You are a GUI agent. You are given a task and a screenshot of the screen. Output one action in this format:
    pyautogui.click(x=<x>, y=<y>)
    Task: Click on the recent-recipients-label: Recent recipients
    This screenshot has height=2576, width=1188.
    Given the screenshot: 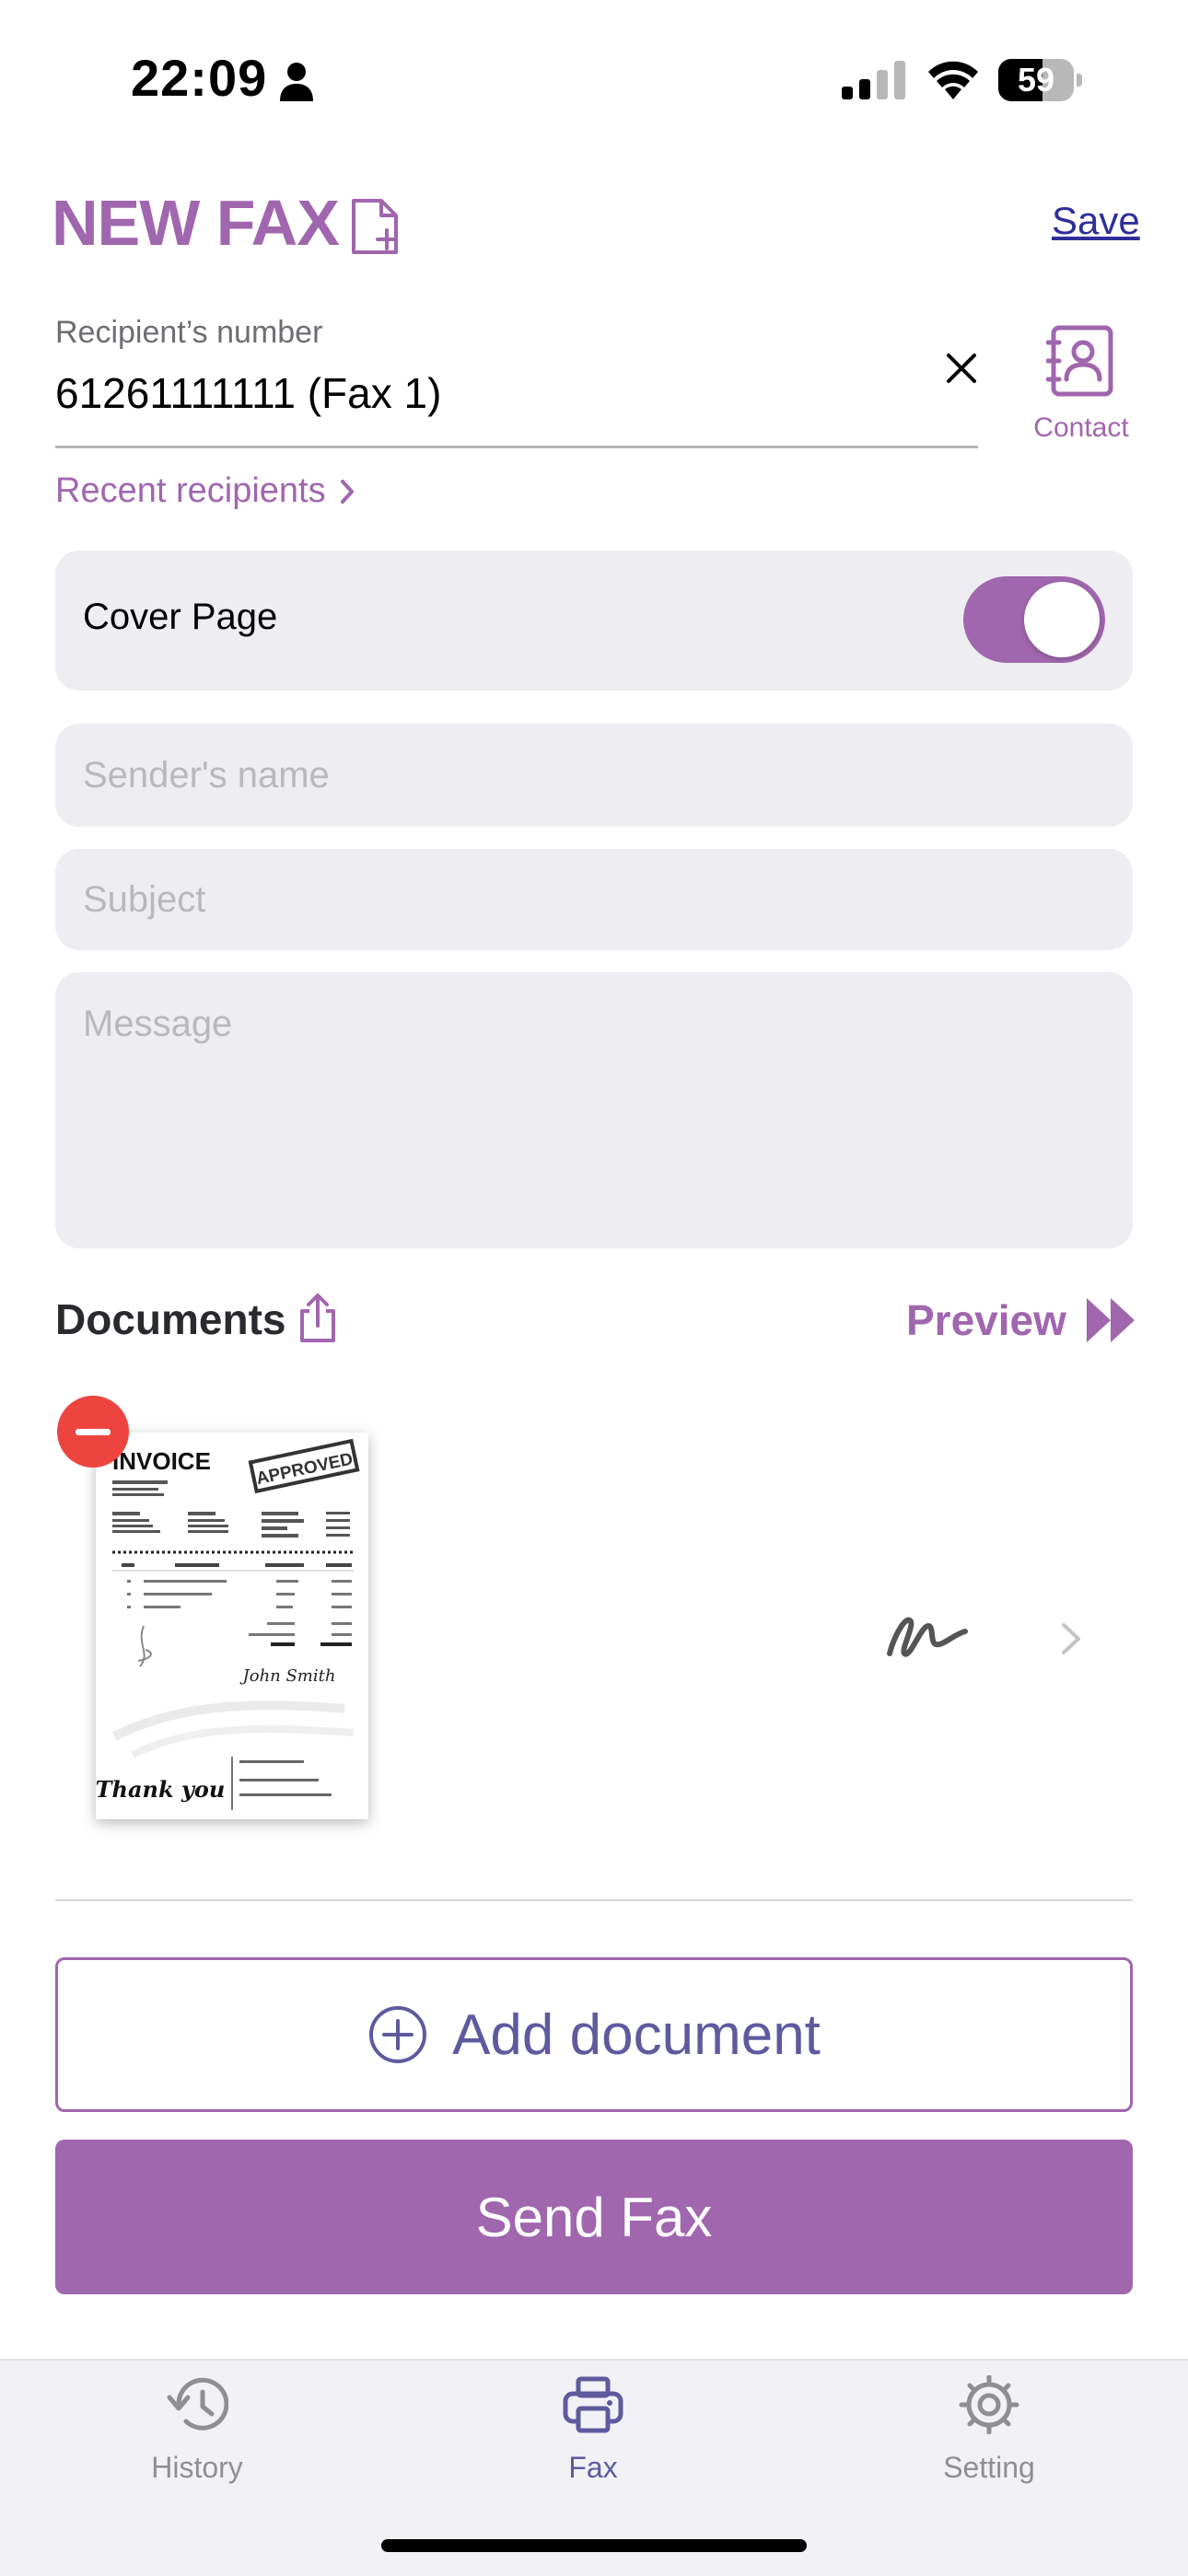 What is the action you would take?
    pyautogui.click(x=190, y=490)
    